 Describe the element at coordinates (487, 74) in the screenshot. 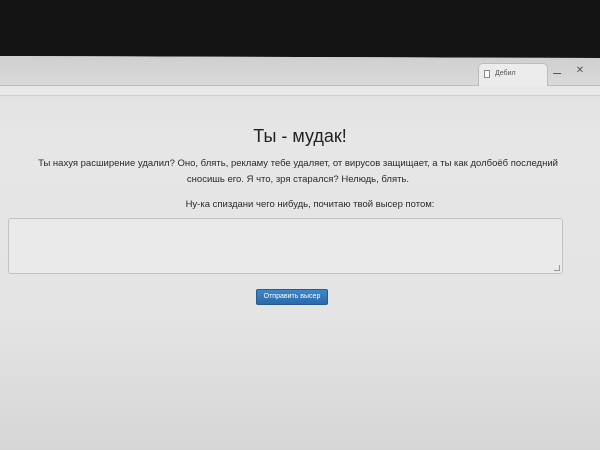

I see `page-icon` at that location.